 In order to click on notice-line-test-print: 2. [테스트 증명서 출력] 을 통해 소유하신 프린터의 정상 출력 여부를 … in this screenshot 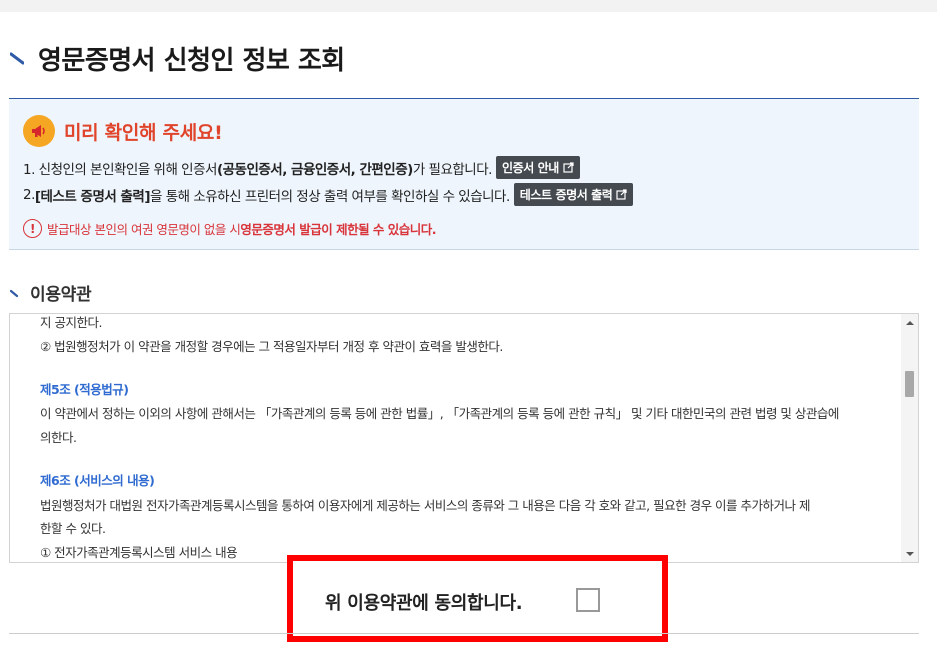, I will do `click(328, 194)`.